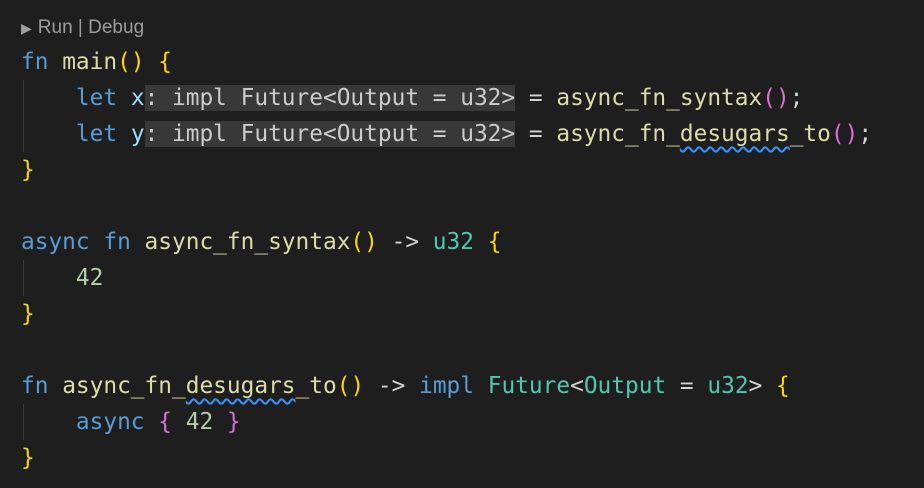 The width and height of the screenshot is (924, 488). What do you see at coordinates (810, 134) in the screenshot?
I see `function-call: _to` at bounding box center [810, 134].